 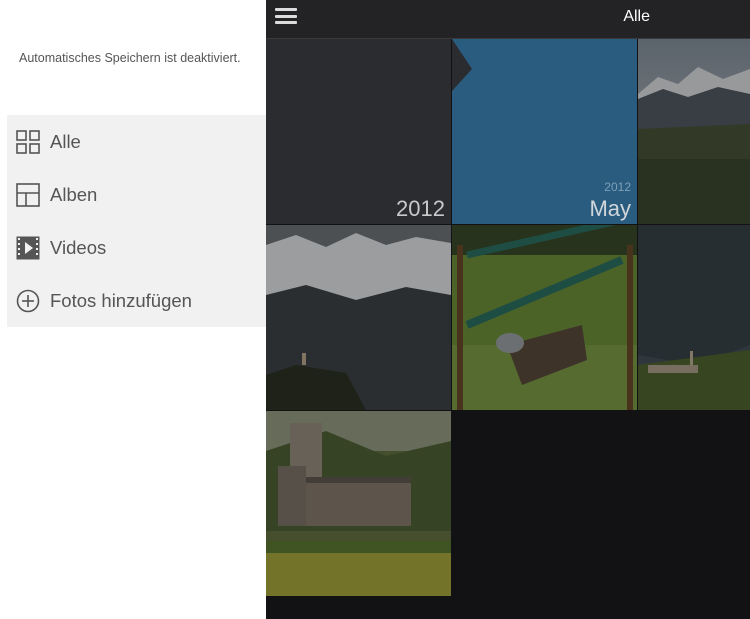 I want to click on drawer-menu: Alle Alben Videos Fotos hinzufügen, so click(x=136, y=221).